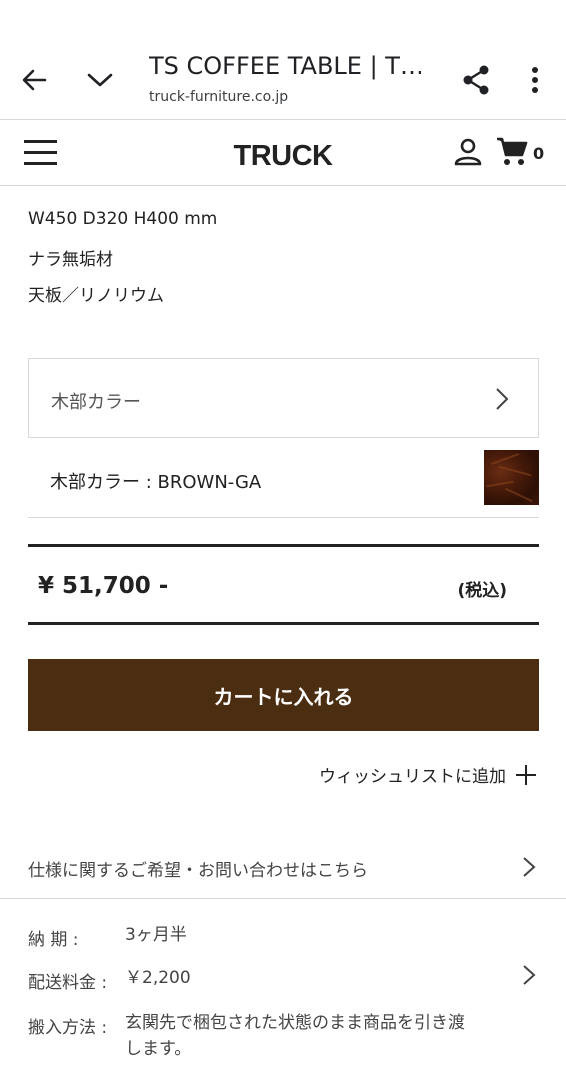  What do you see at coordinates (34, 80) in the screenshot?
I see `arrow-left-icon` at bounding box center [34, 80].